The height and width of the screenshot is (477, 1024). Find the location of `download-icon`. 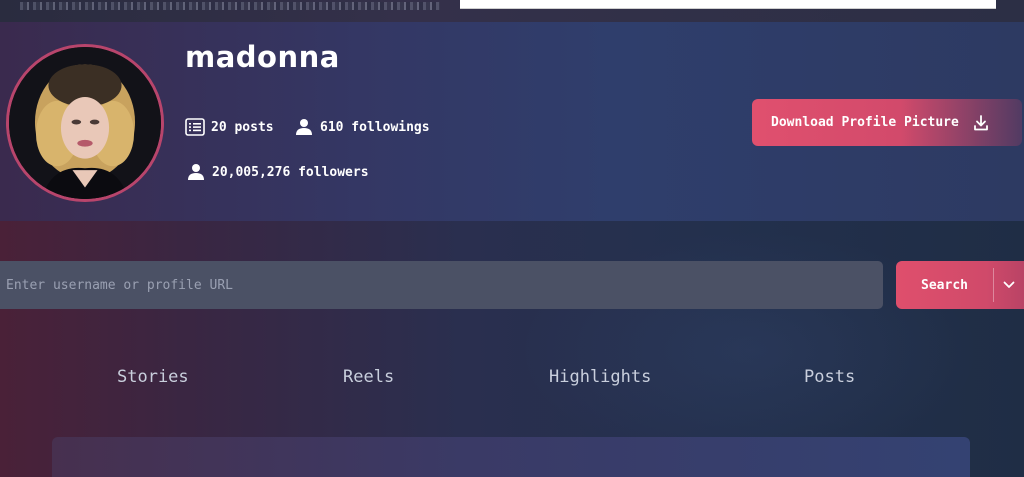

download-icon is located at coordinates (980, 122).